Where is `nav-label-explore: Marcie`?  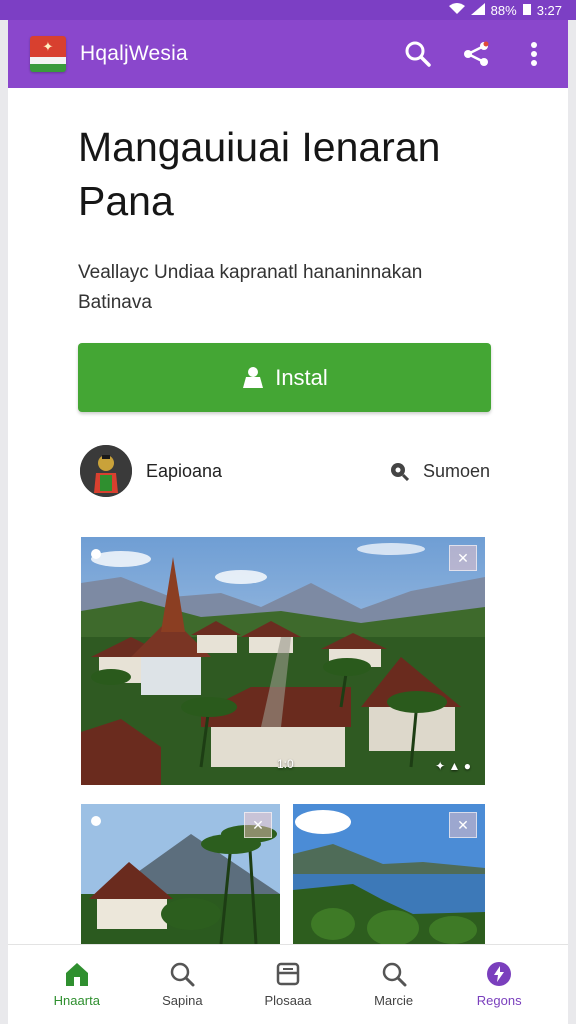
nav-label-explore: Marcie is located at coordinates (394, 1000).